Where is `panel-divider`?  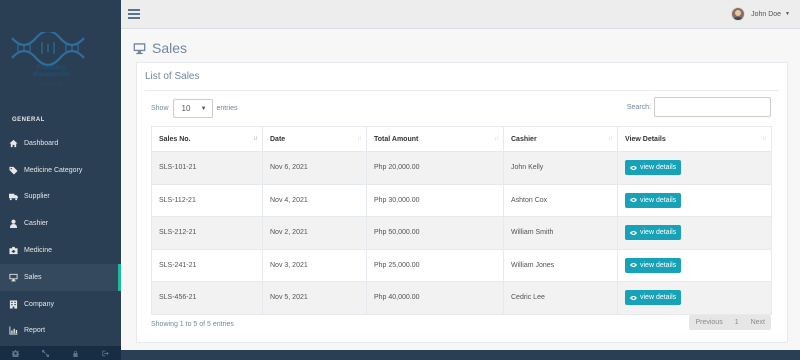 panel-divider is located at coordinates (462, 90).